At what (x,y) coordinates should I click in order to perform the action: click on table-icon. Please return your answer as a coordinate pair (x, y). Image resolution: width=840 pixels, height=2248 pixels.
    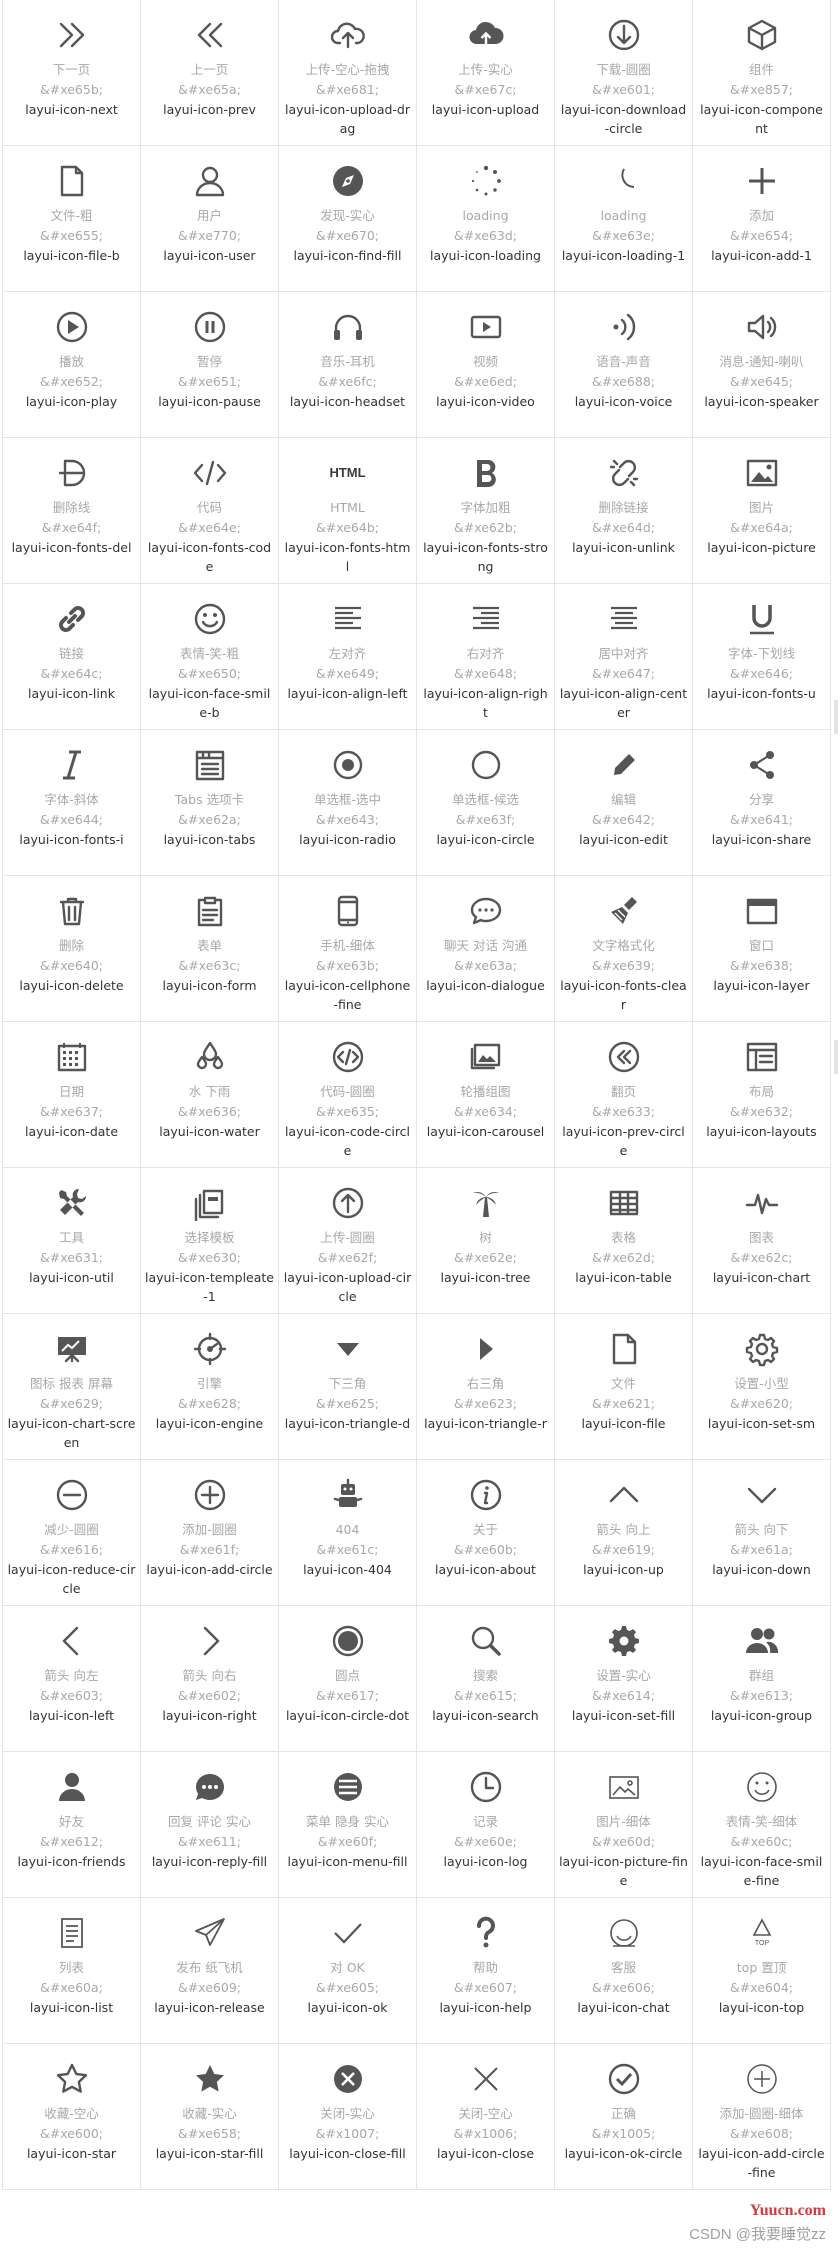
    Looking at the image, I should click on (624, 1203).